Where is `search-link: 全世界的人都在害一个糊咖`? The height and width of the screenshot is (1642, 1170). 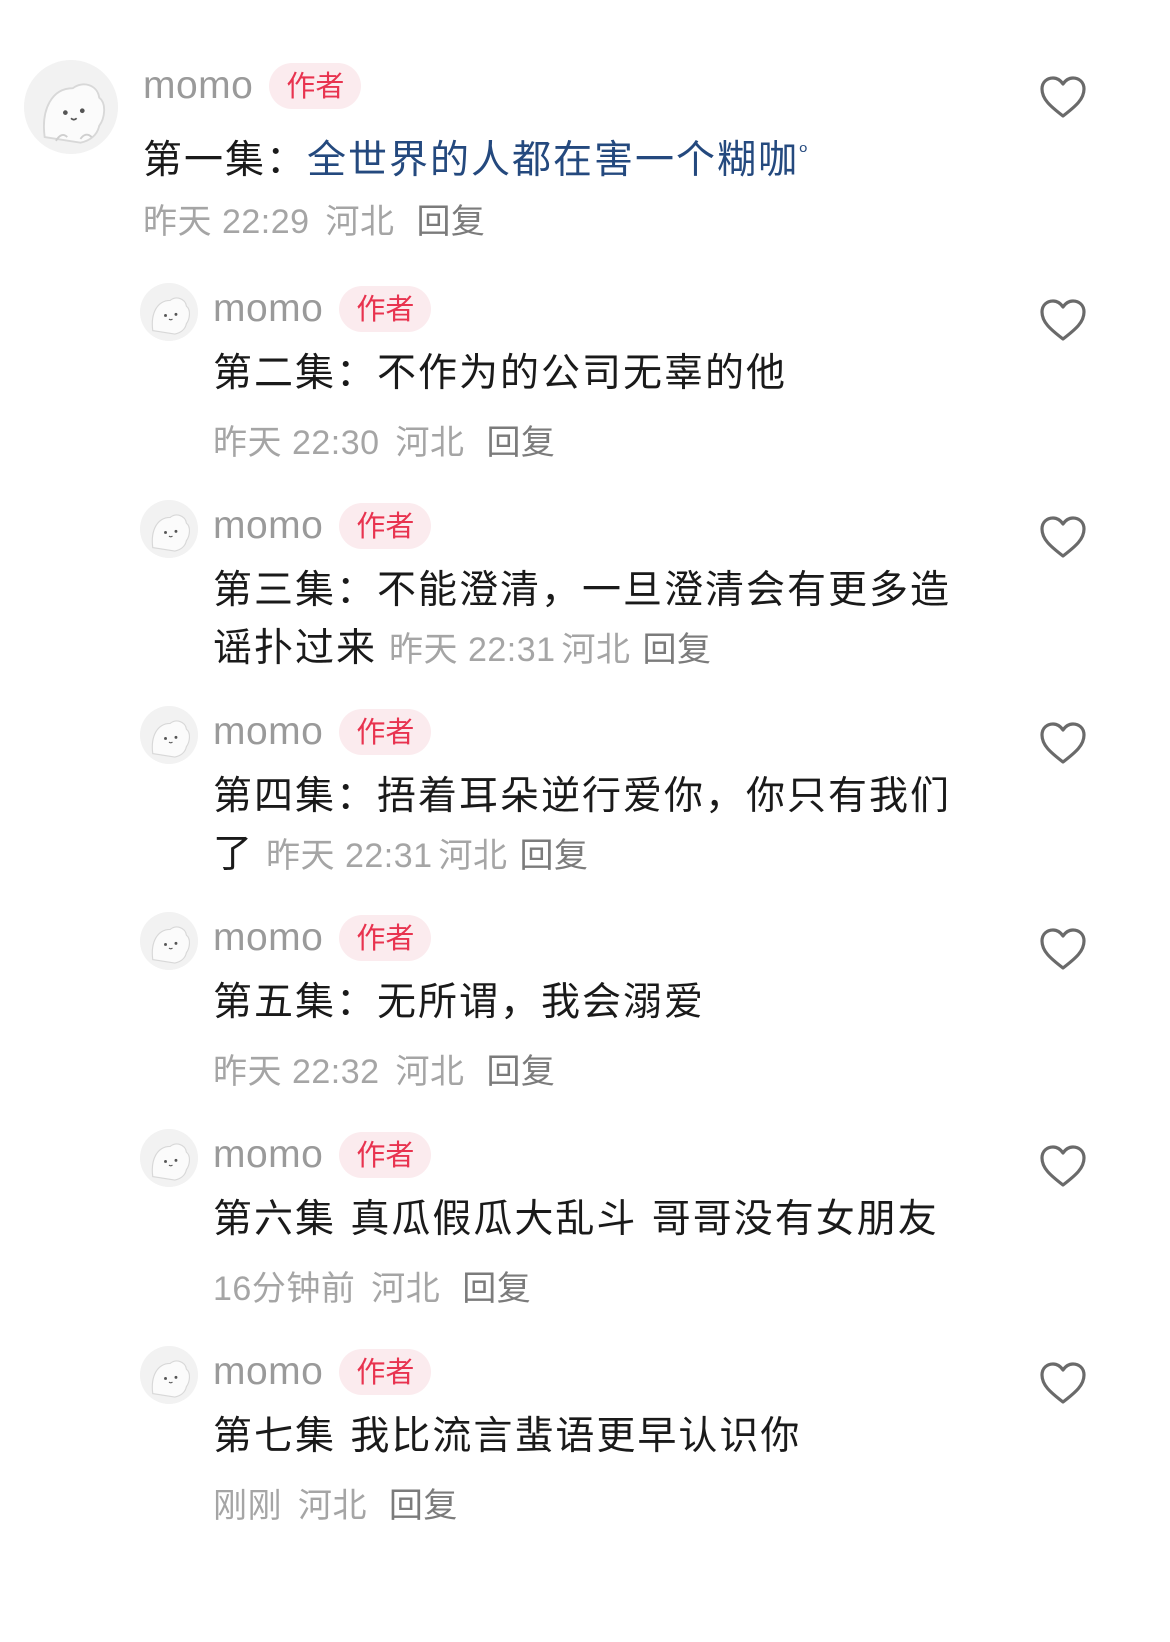 search-link: 全世界的人都在害一个糊咖 is located at coordinates (553, 160).